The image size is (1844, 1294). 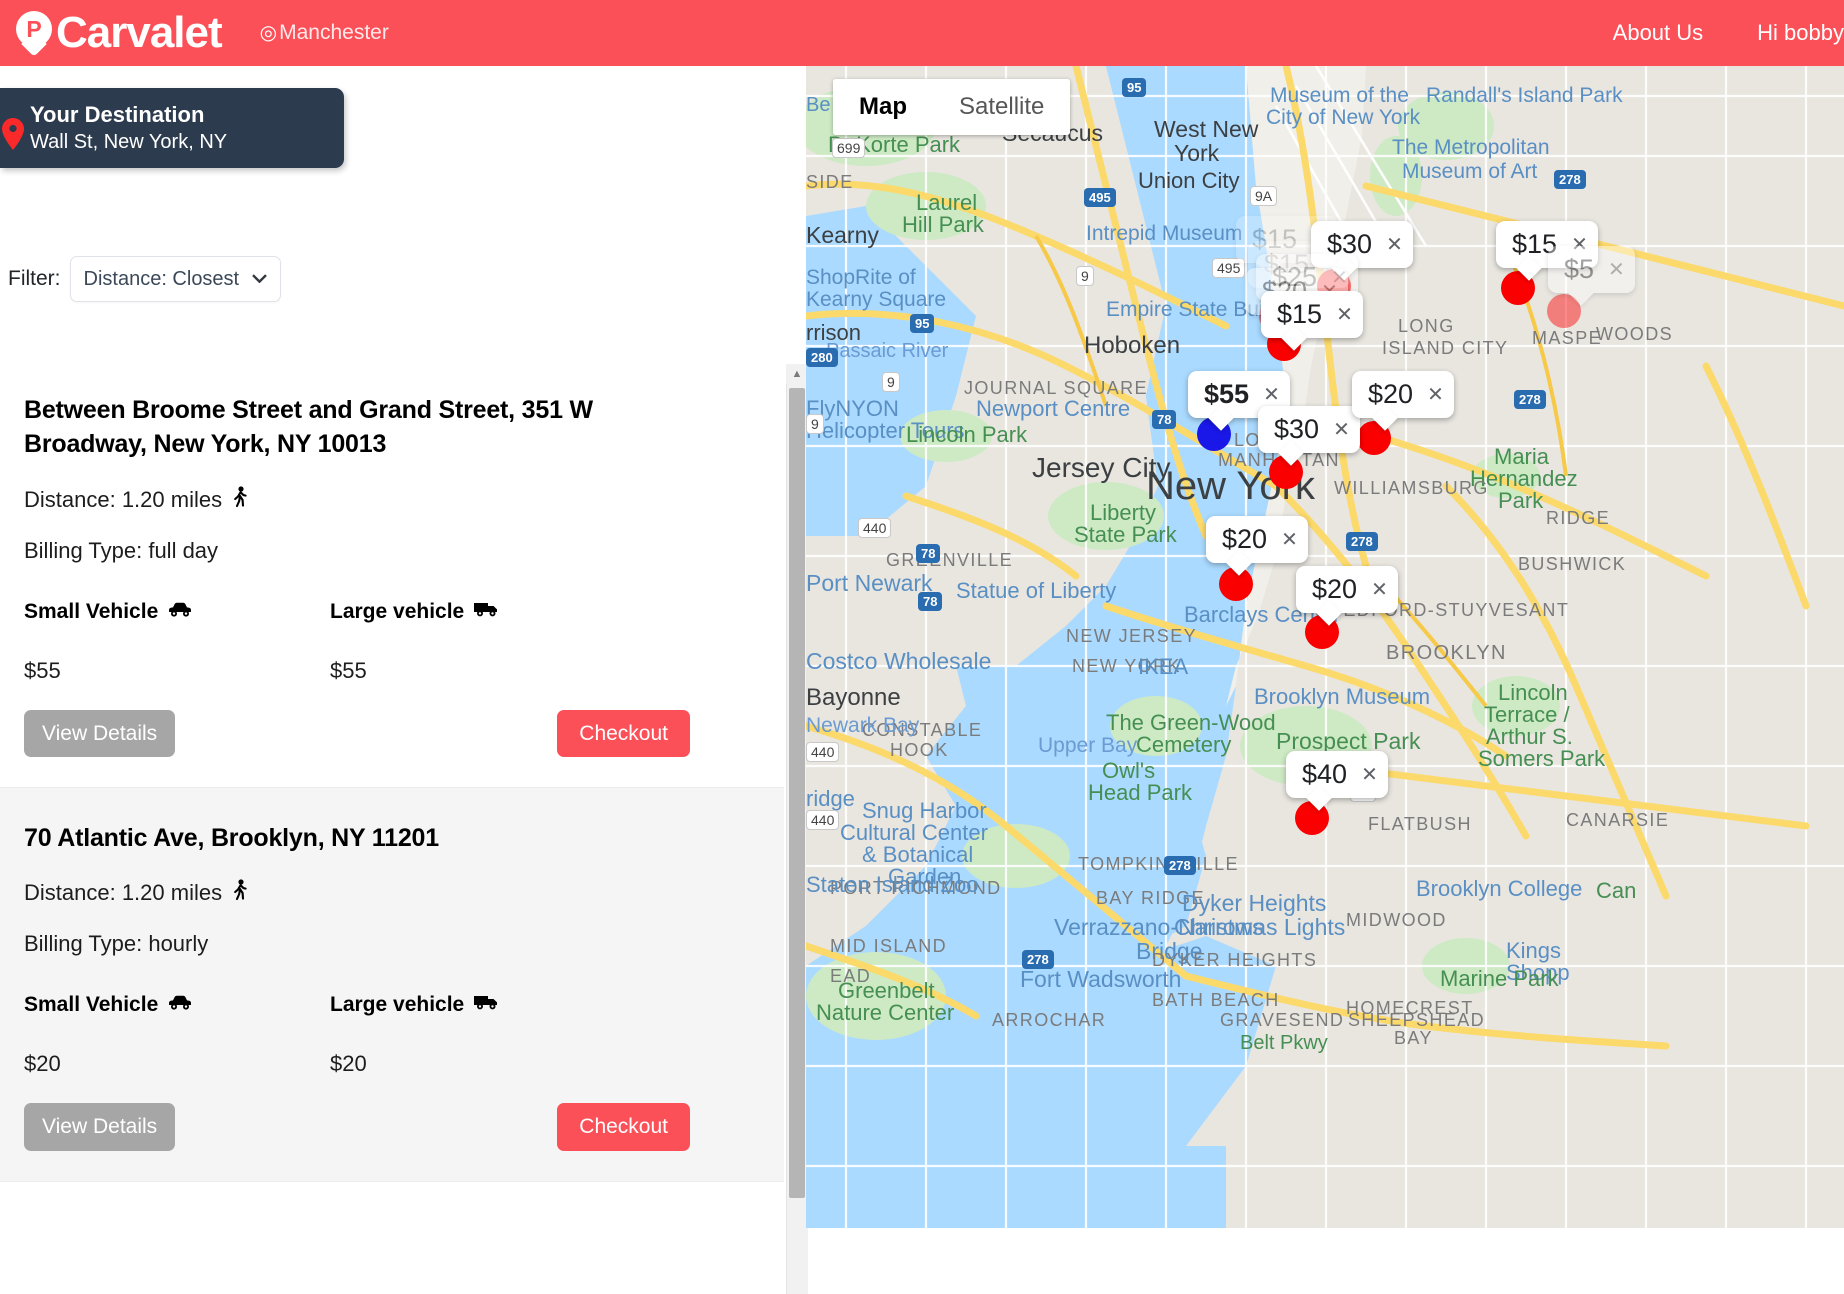 What do you see at coordinates (1499, 888) in the screenshot?
I see `map-label: Brooklyn College` at bounding box center [1499, 888].